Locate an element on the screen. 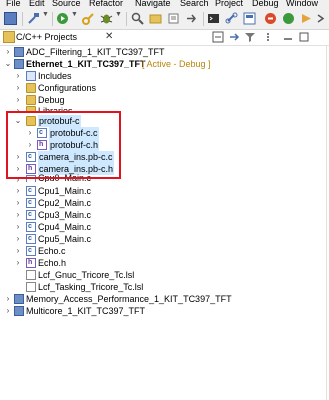 This screenshot has height=400, width=329. tree-row-echo-h: › h Echo.h is located at coordinates (160, 263).